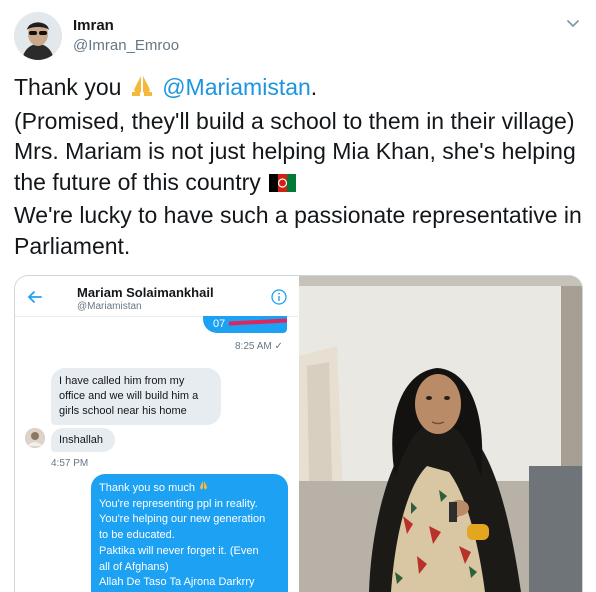  I want to click on user-name: Imran, so click(93, 25).